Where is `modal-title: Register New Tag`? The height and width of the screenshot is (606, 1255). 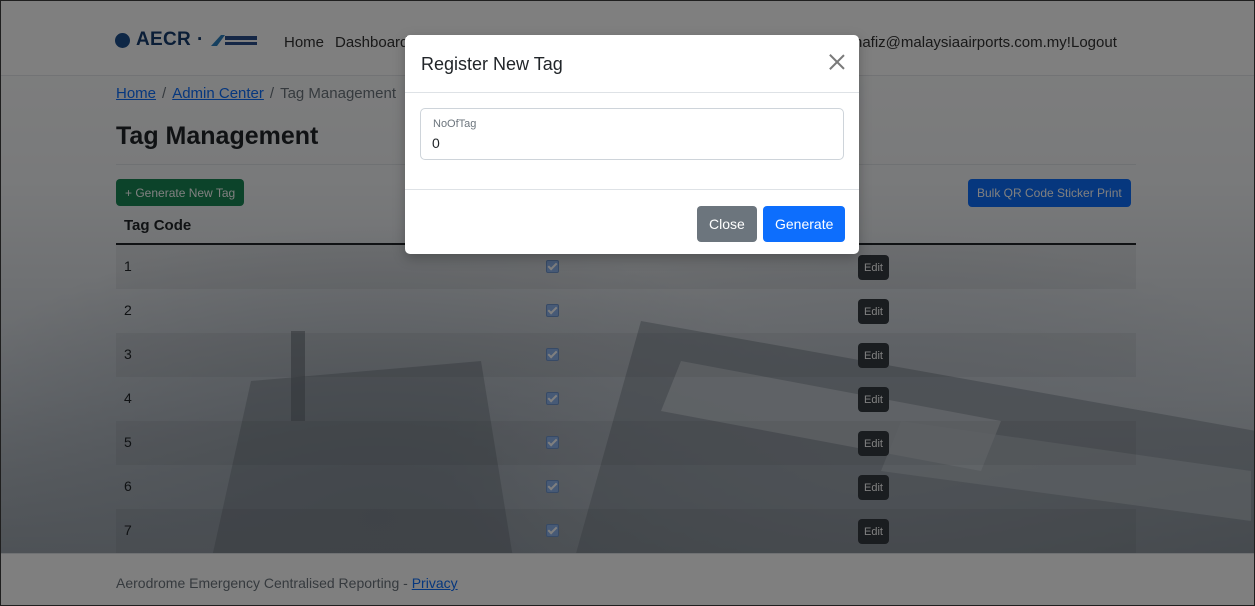 modal-title: Register New Tag is located at coordinates (492, 64).